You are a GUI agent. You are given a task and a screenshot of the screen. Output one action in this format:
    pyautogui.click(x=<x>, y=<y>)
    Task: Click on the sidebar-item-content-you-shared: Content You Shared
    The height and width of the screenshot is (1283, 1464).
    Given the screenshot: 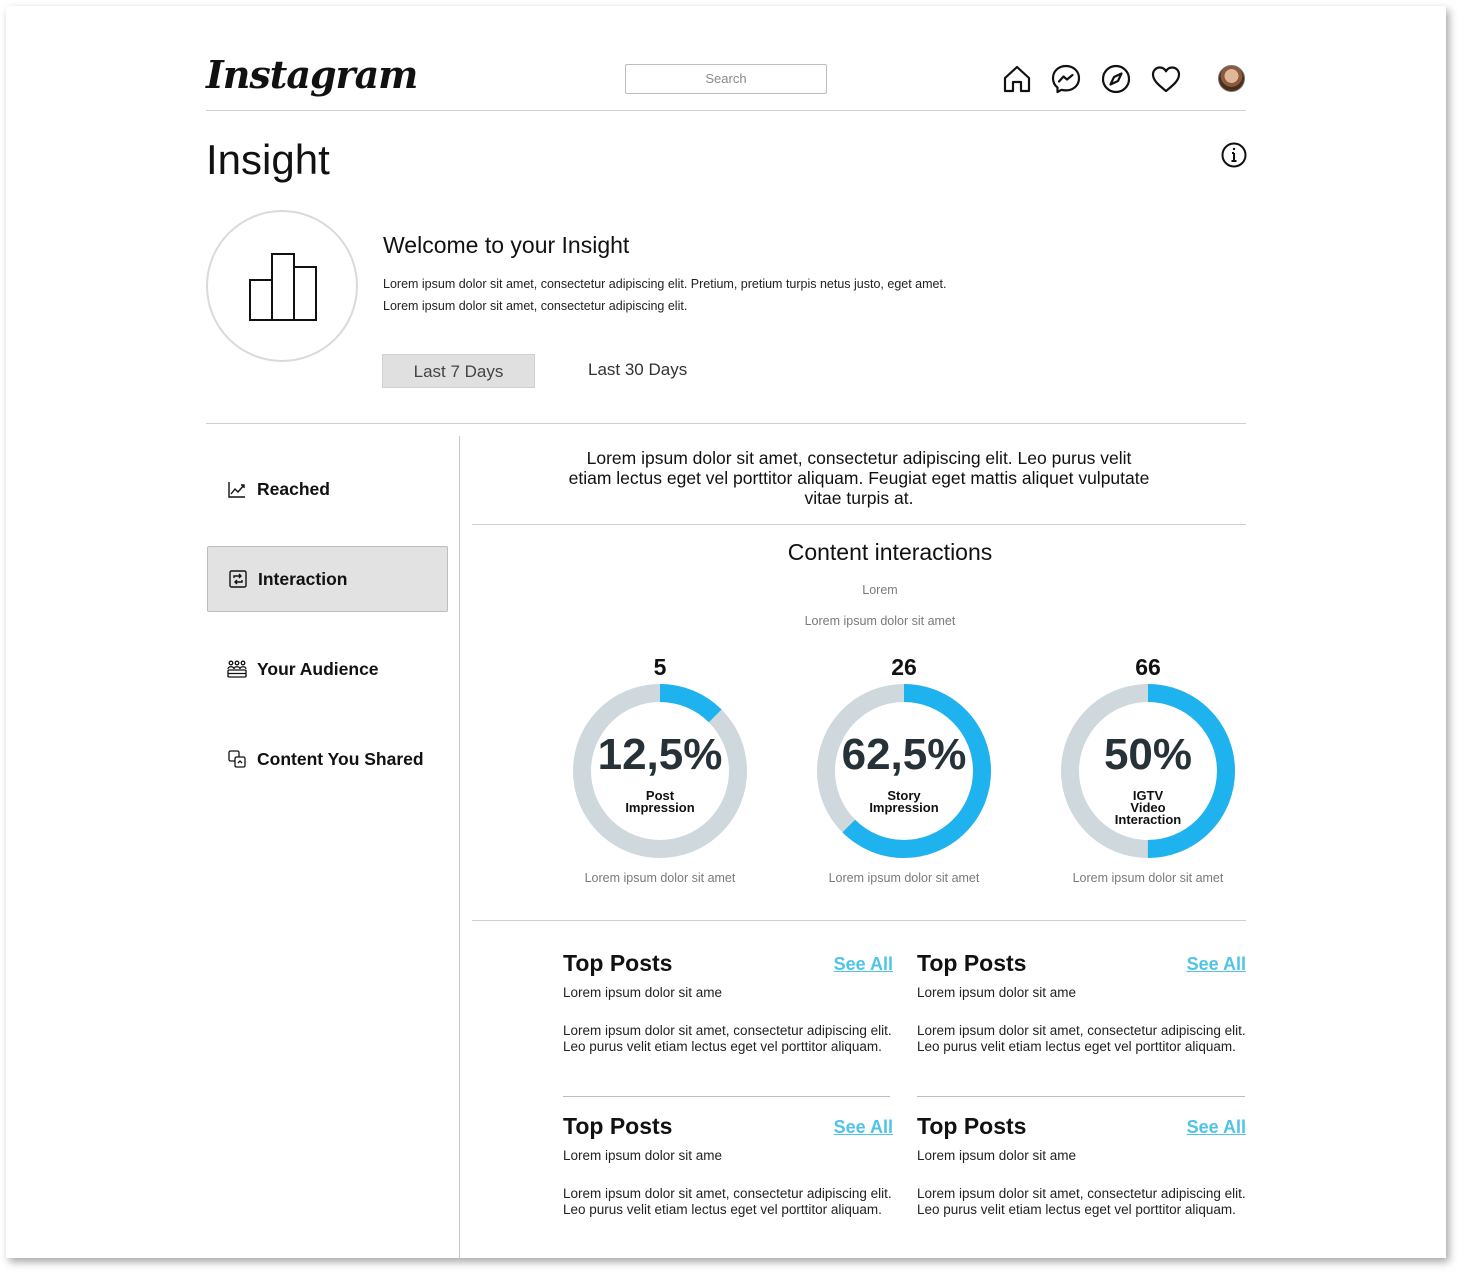 What is the action you would take?
    pyautogui.click(x=327, y=759)
    